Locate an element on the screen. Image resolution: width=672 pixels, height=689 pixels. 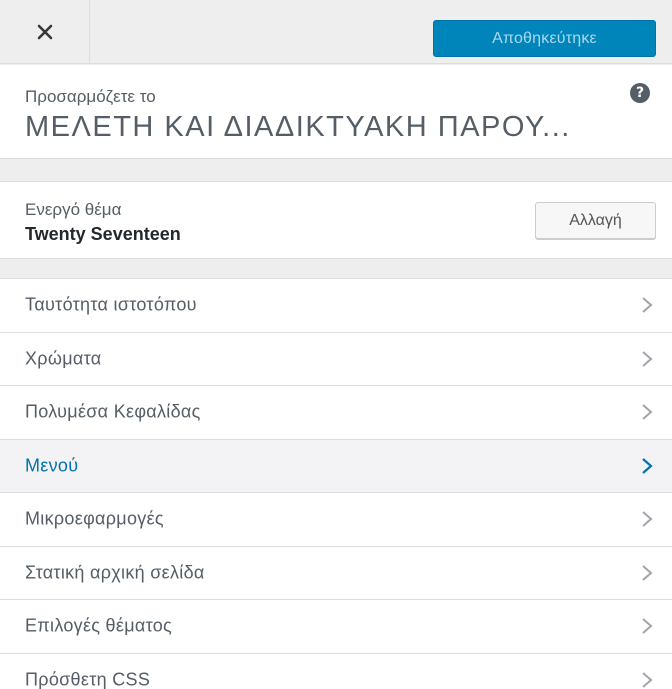
section-label: Ταυτότητα ιστοτόπου is located at coordinates (111, 304).